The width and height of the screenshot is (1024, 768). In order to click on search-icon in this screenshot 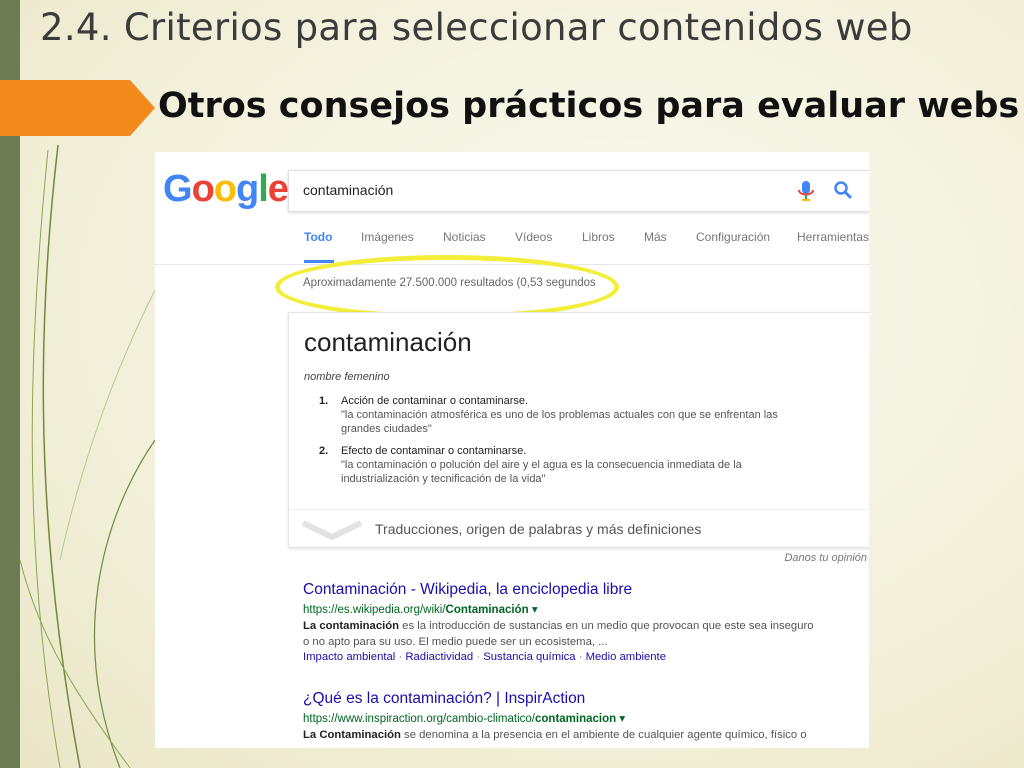, I will do `click(843, 190)`.